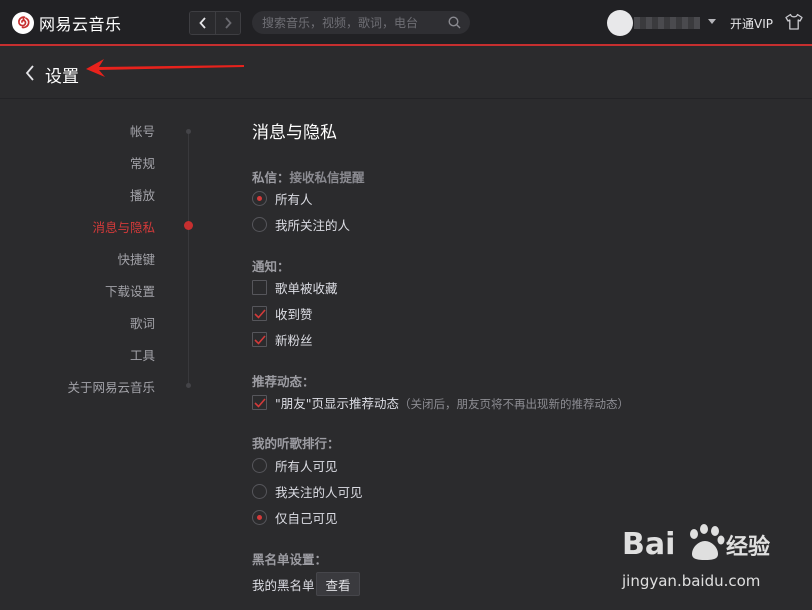 The width and height of the screenshot is (812, 610). What do you see at coordinates (130, 290) in the screenshot?
I see `sidenav-item-download: 下载设置` at bounding box center [130, 290].